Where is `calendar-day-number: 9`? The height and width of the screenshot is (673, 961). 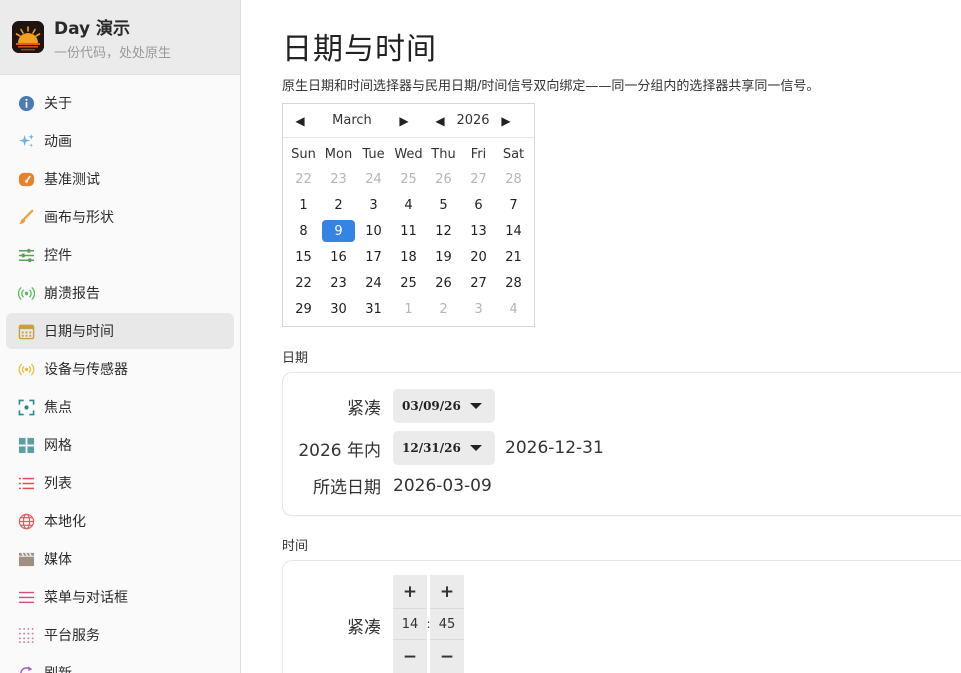
calendar-day-number: 9 is located at coordinates (338, 231).